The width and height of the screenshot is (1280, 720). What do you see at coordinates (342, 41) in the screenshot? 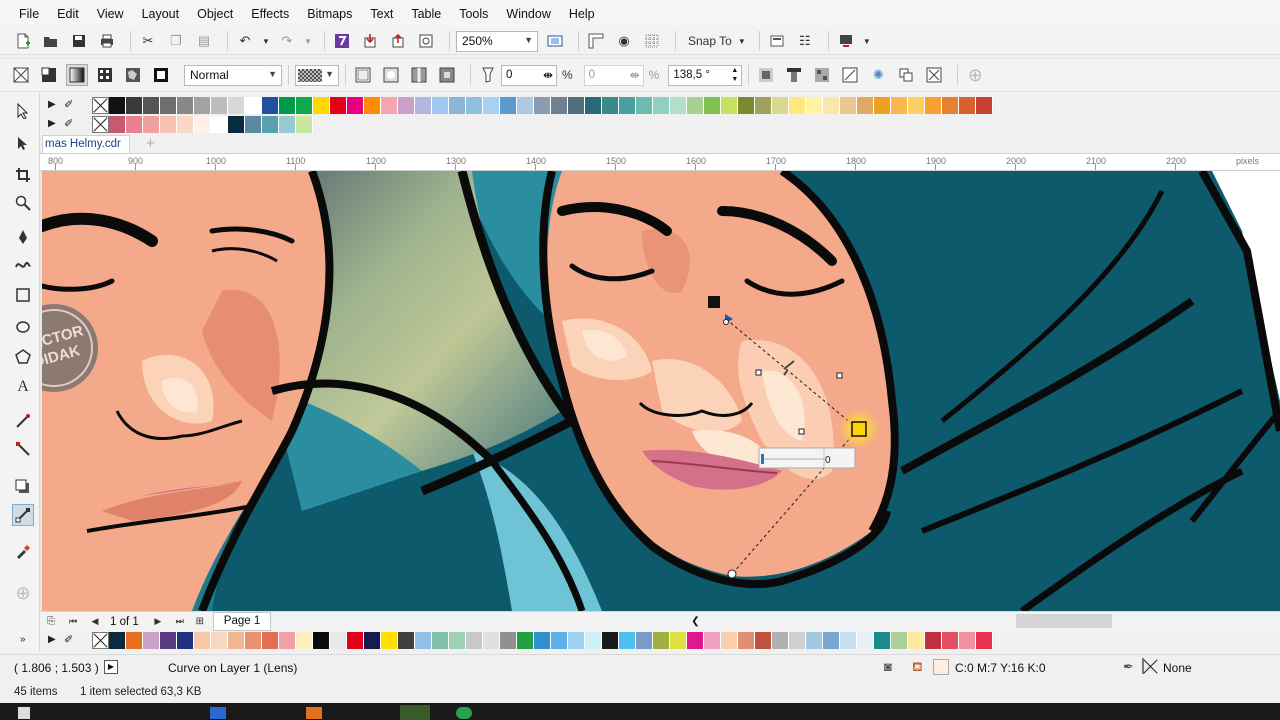
I see `search-content-icon` at bounding box center [342, 41].